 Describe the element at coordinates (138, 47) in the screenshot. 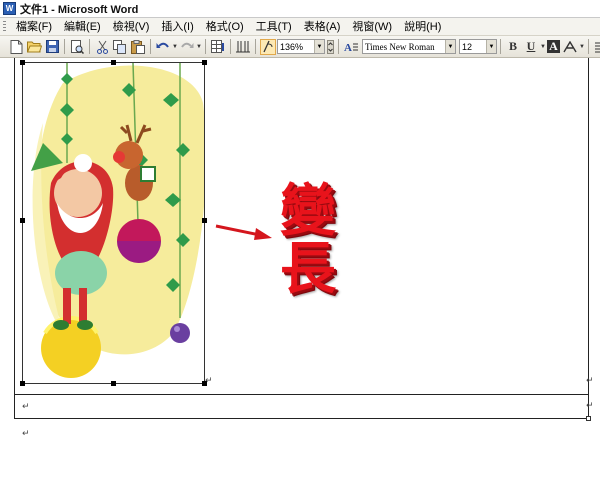

I see `paste-icon` at that location.